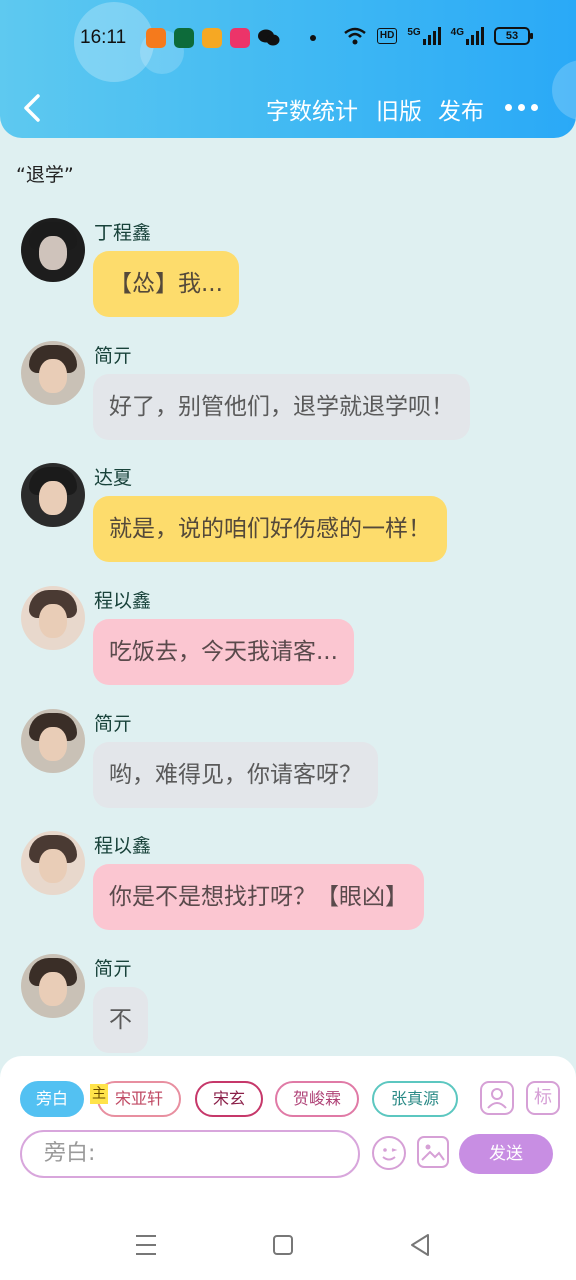 Image resolution: width=576 pixels, height=1280 pixels. Describe the element at coordinates (313, 38) in the screenshot. I see `more-notifications-dot` at that location.